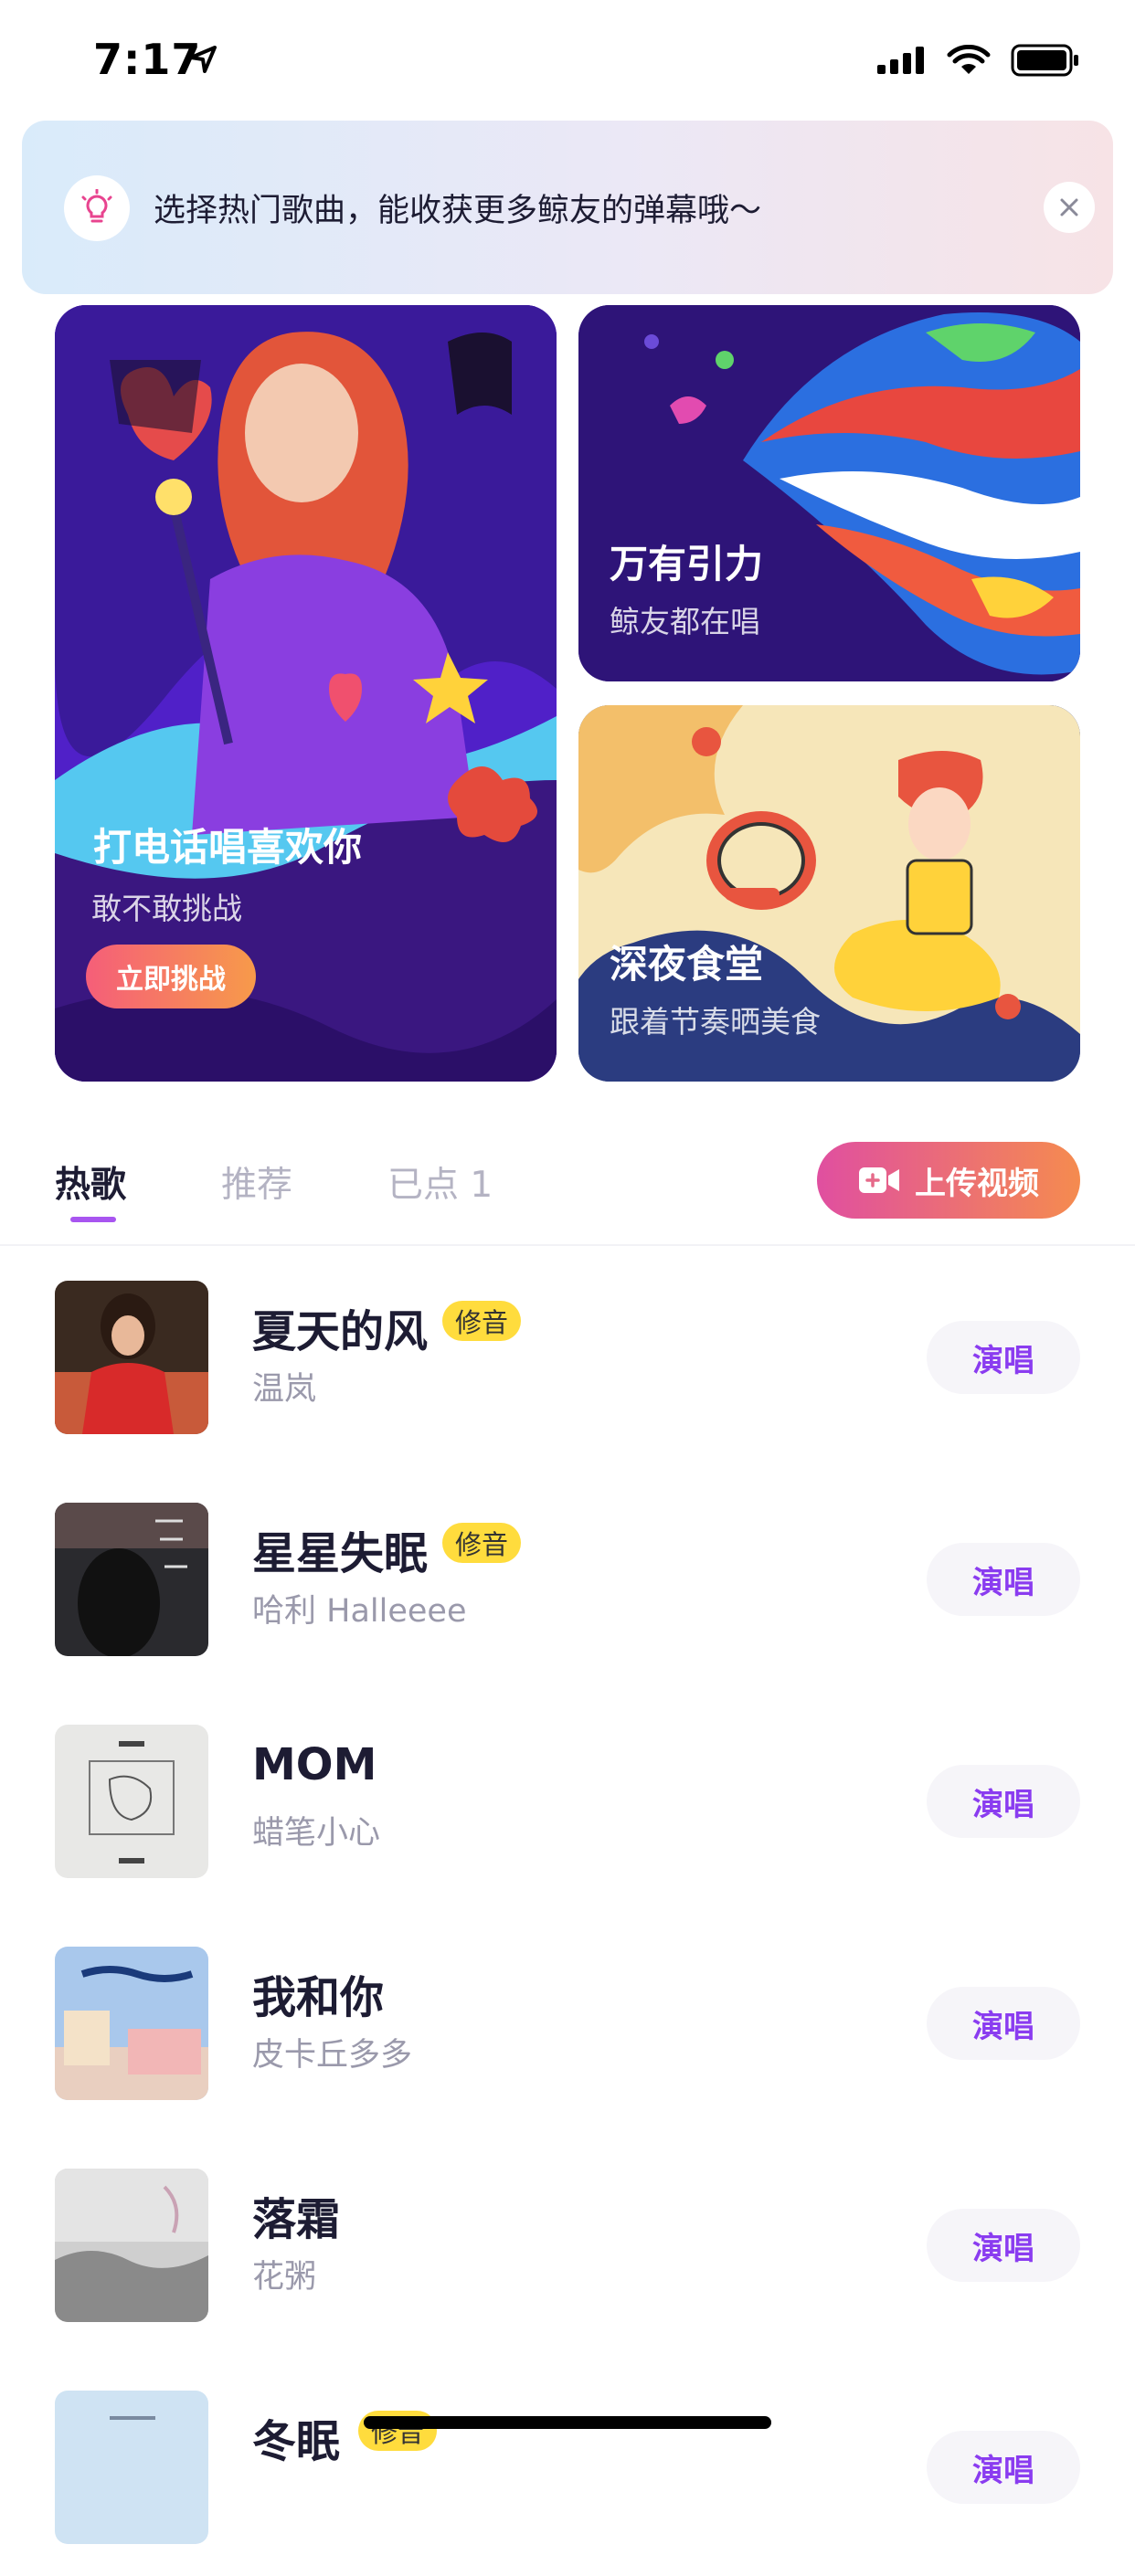  I want to click on song-artist: 温岚, so click(284, 1389).